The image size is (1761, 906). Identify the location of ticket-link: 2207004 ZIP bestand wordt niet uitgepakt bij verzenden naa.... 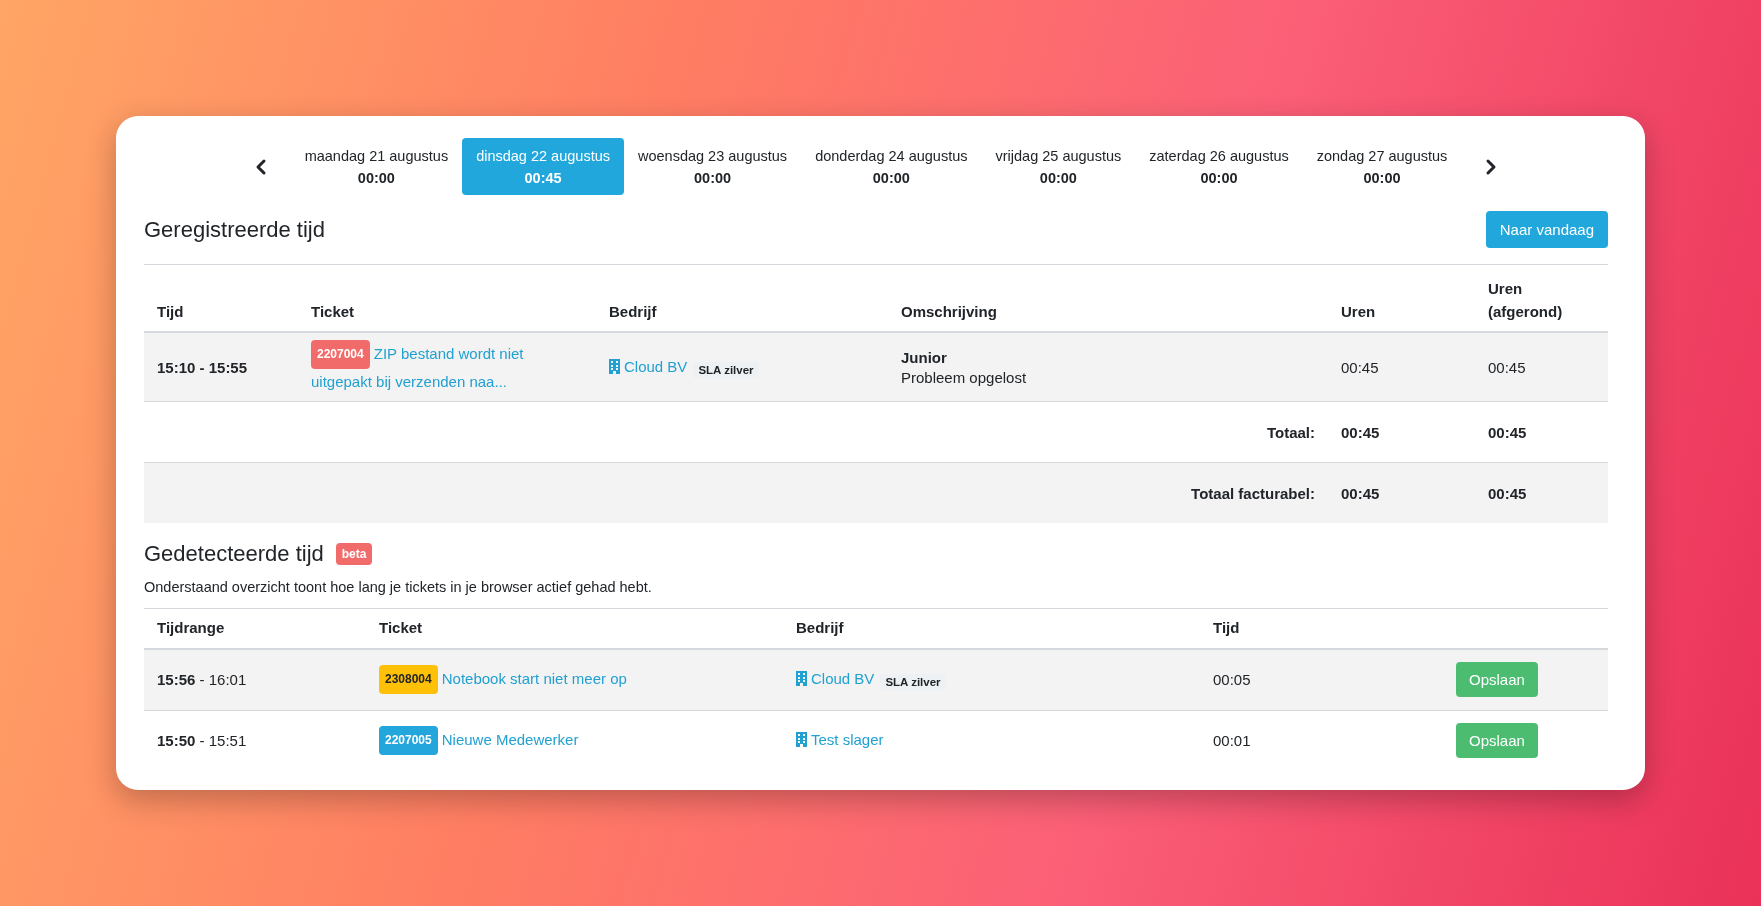
(447, 367).